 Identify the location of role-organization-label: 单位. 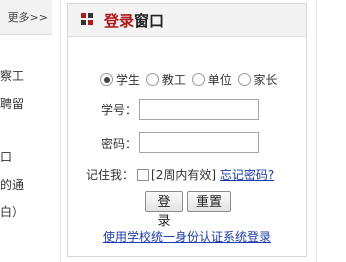
(219, 80).